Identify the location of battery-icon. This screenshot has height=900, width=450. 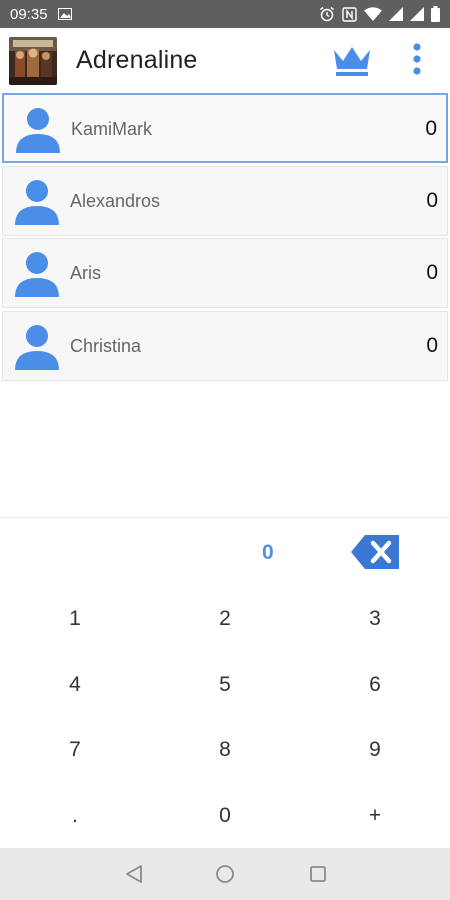
(435, 14).